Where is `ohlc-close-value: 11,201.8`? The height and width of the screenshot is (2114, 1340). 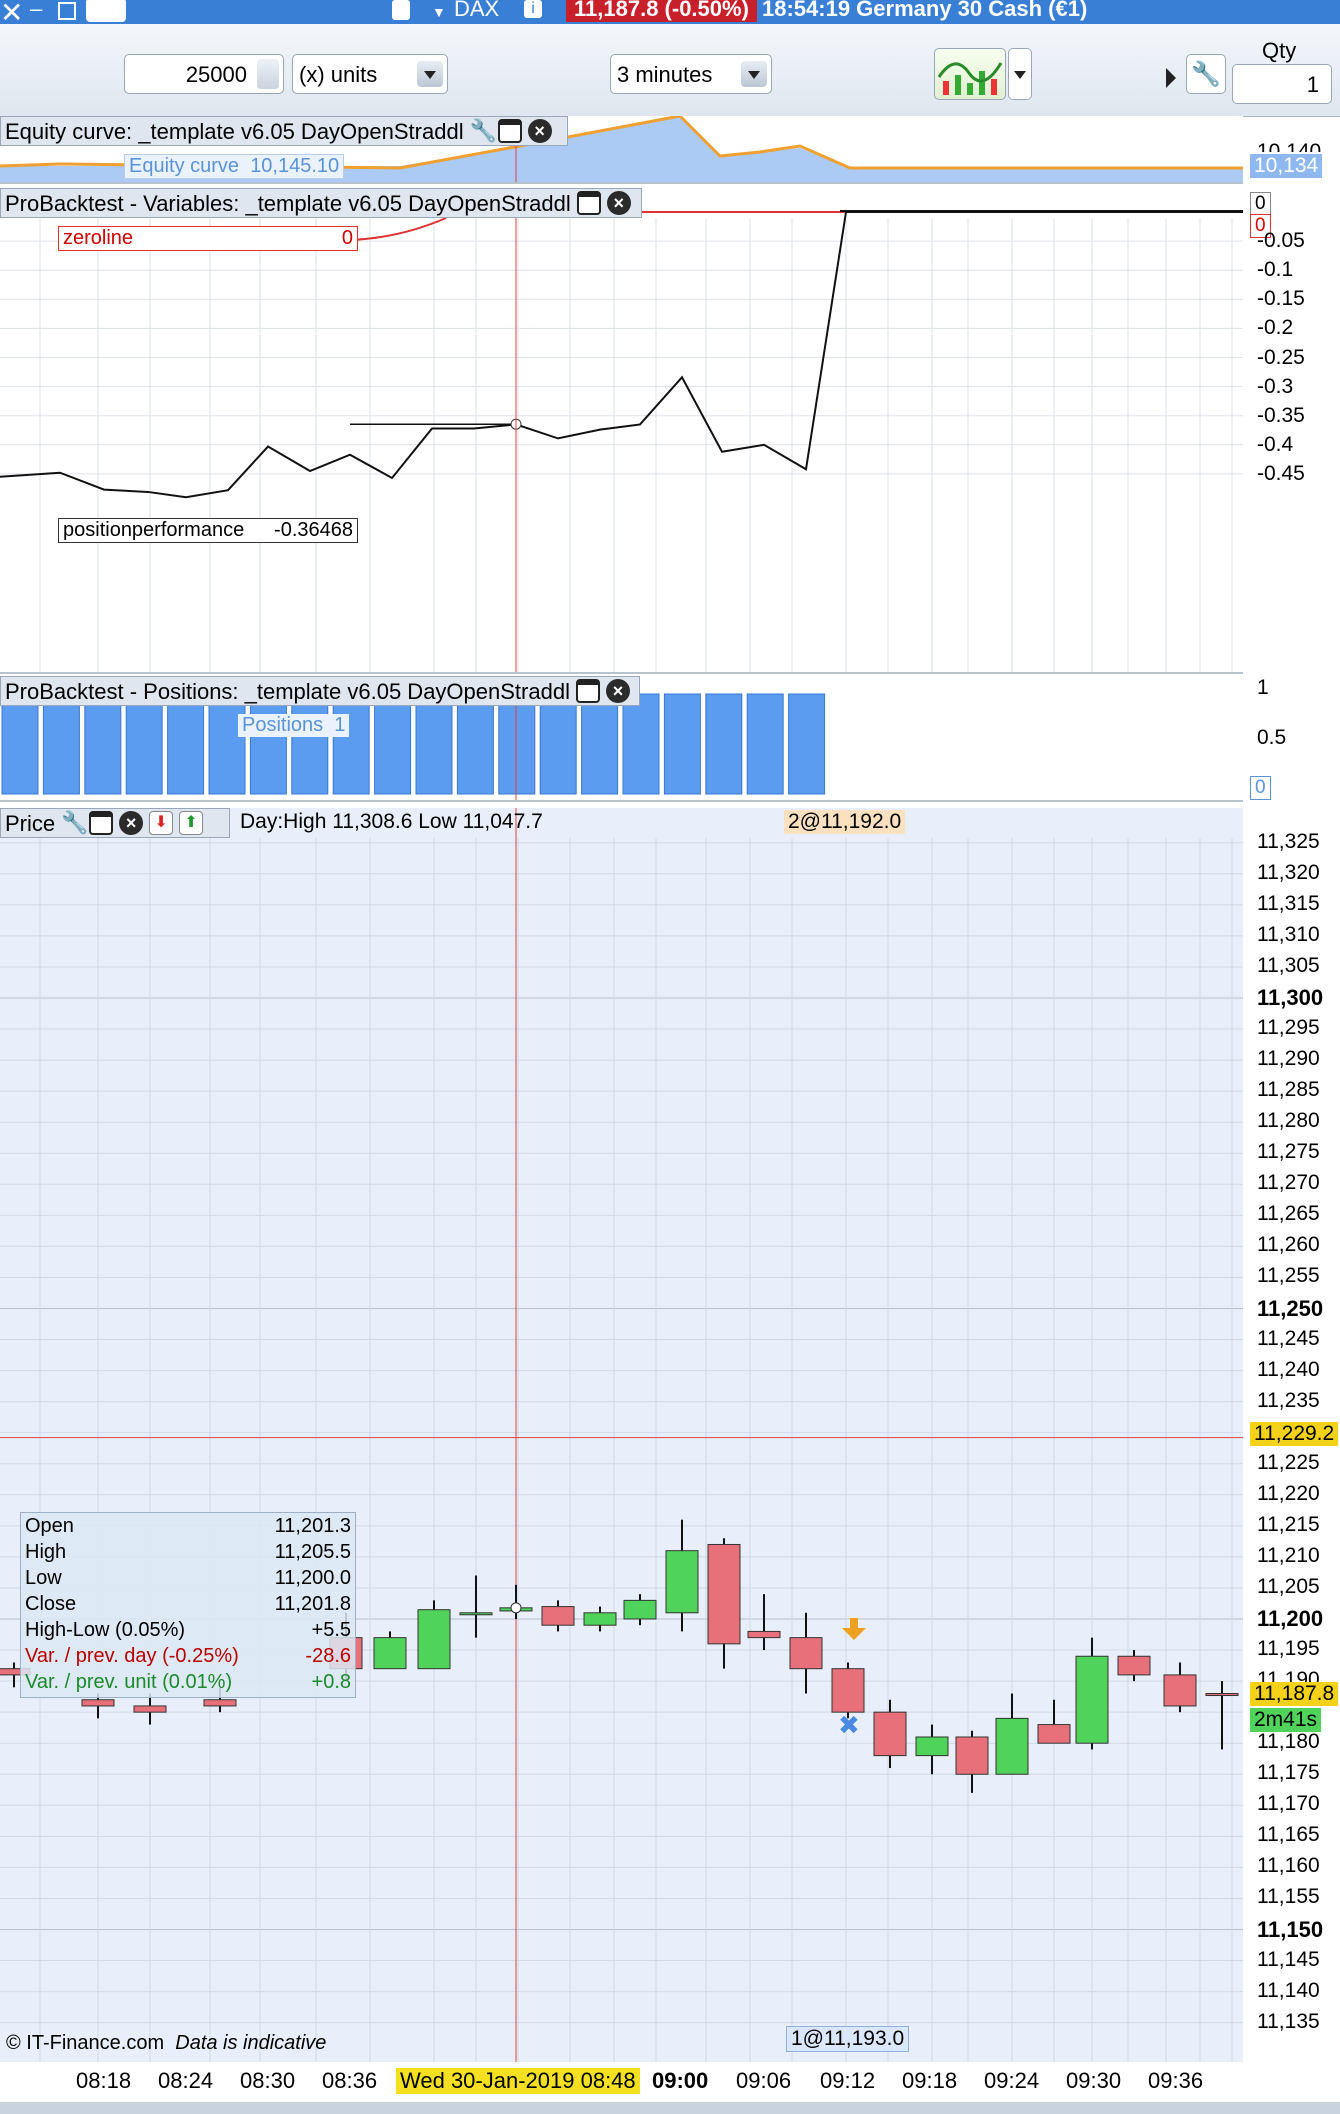
ohlc-close-value: 11,201.8 is located at coordinates (312, 1604).